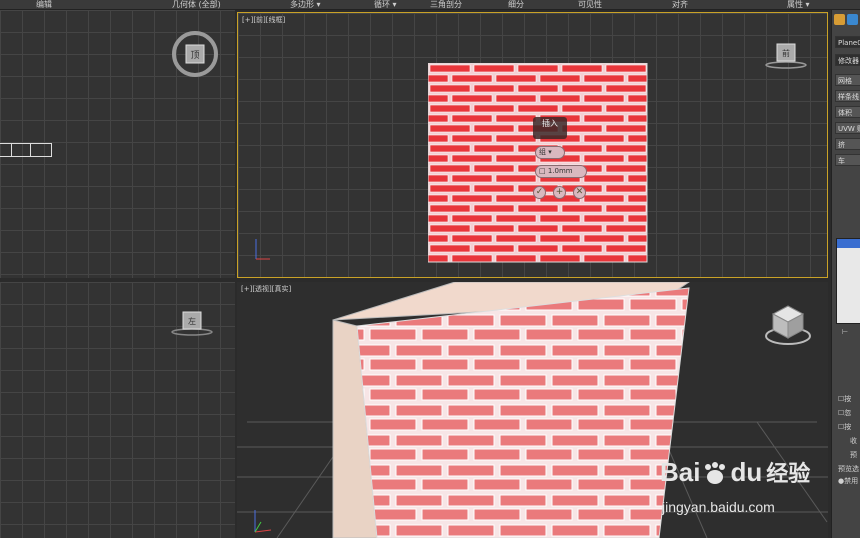  I want to click on checkbox-label: 忽, so click(848, 413).